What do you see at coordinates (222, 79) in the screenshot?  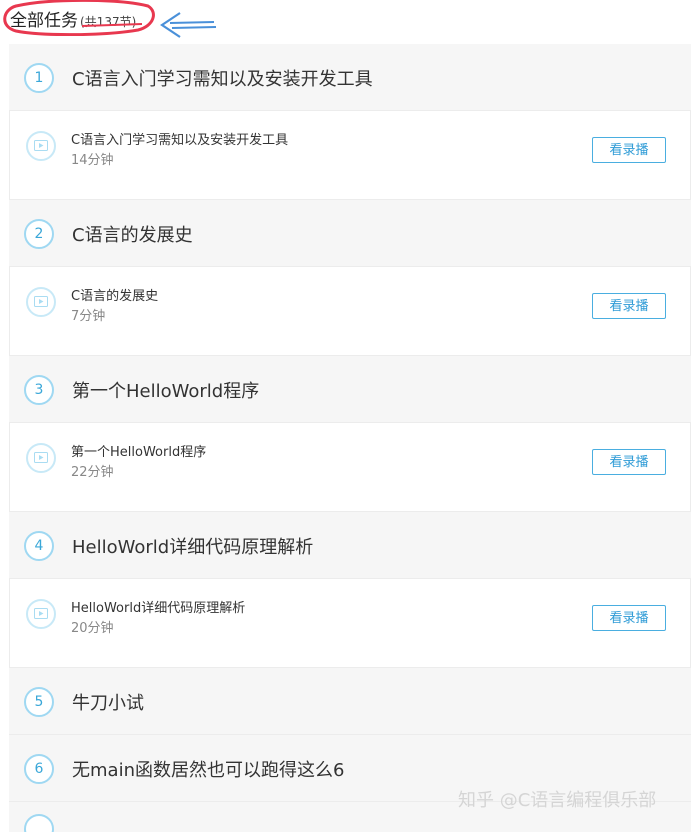 I see `chapter-title: C语言入门学习需知以及安装开发工具` at bounding box center [222, 79].